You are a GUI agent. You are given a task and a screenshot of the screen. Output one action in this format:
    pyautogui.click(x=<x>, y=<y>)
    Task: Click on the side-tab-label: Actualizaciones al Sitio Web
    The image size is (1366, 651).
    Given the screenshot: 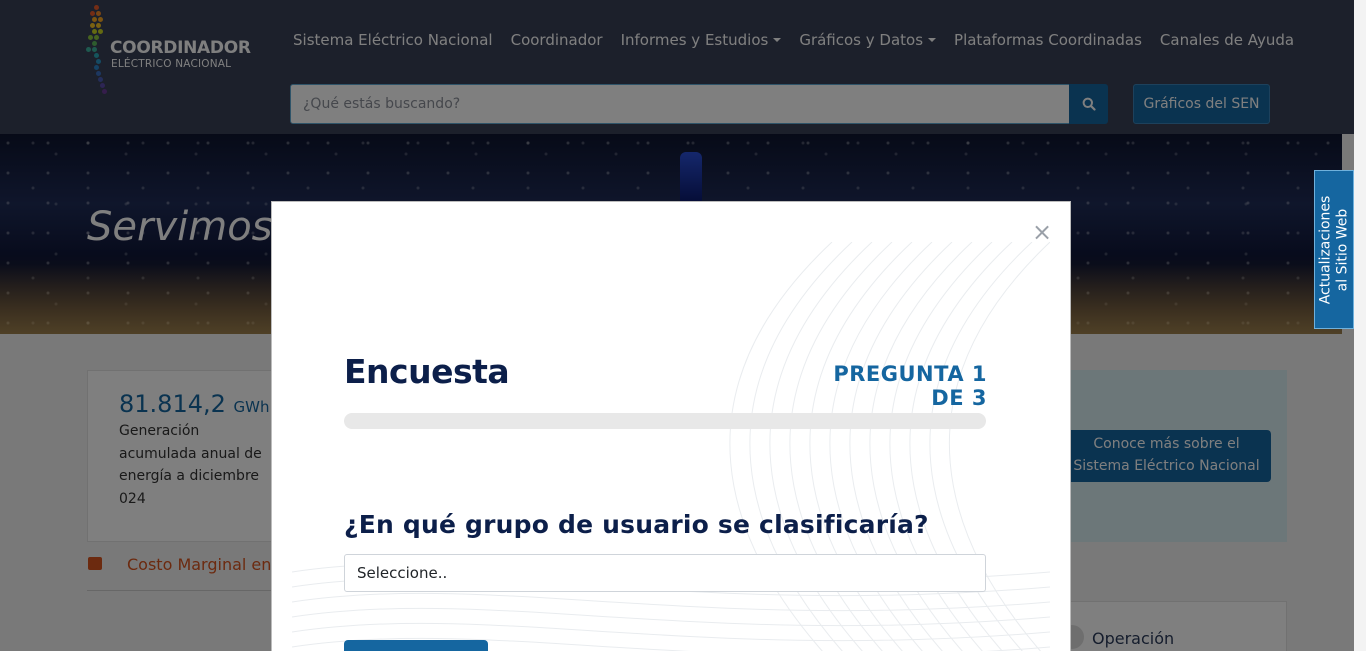 What is the action you would take?
    pyautogui.click(x=1334, y=249)
    